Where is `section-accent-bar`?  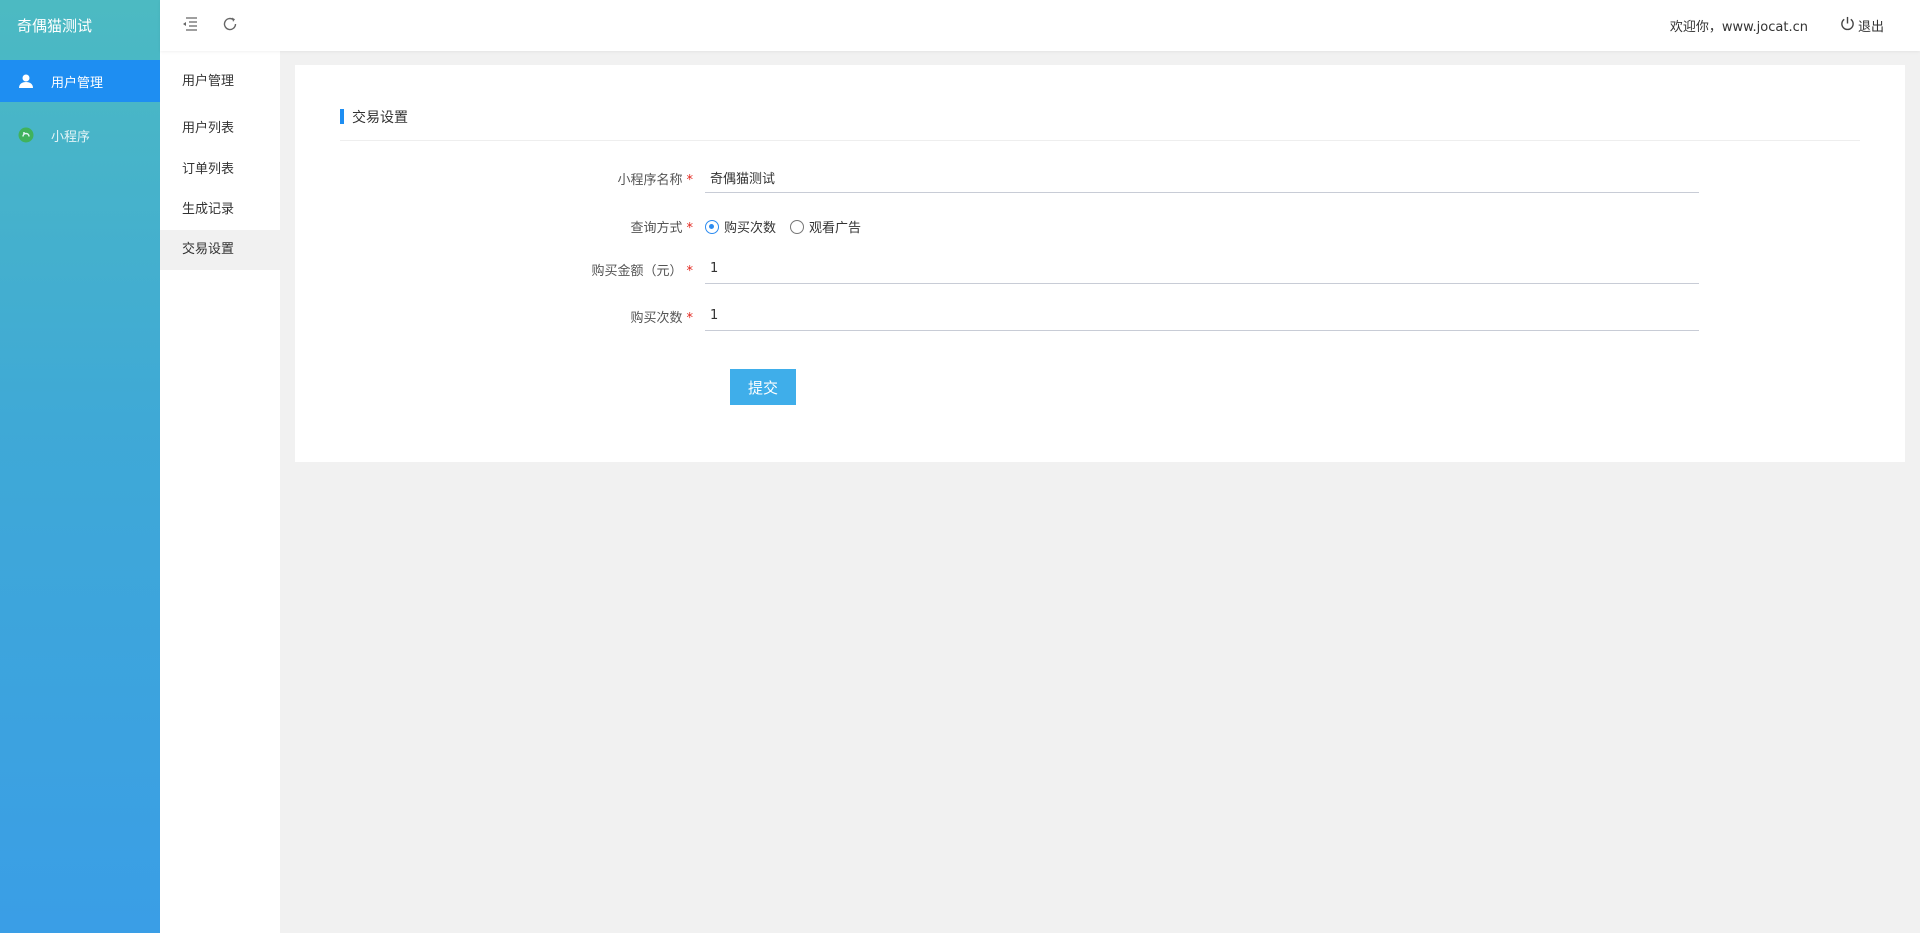 section-accent-bar is located at coordinates (342, 116).